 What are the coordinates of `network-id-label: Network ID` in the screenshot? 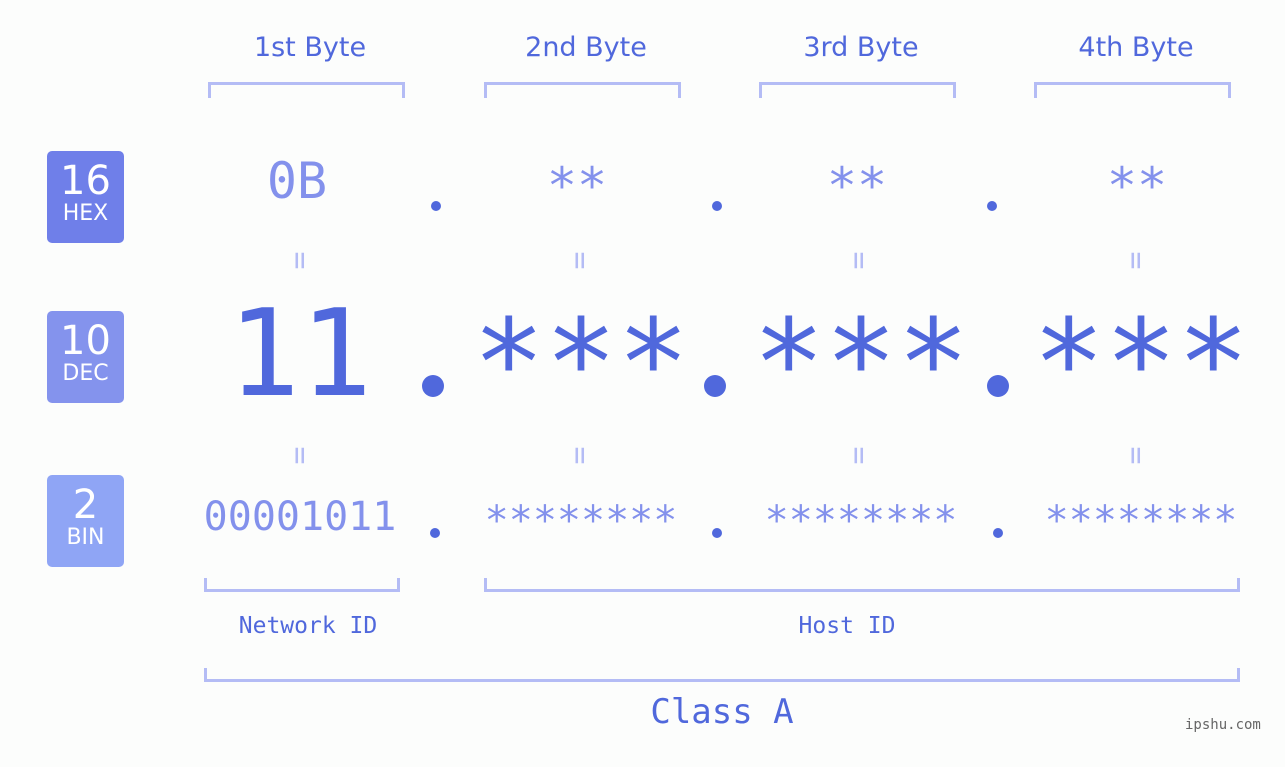 It's located at (308, 626).